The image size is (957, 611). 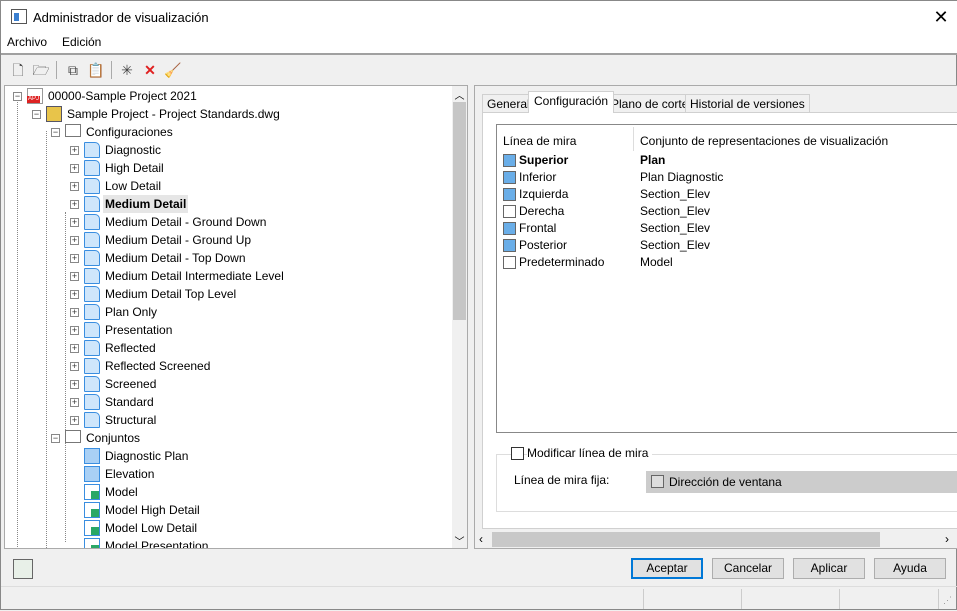 What do you see at coordinates (229, 510) in the screenshot?
I see `tree-item: Model High Detail` at bounding box center [229, 510].